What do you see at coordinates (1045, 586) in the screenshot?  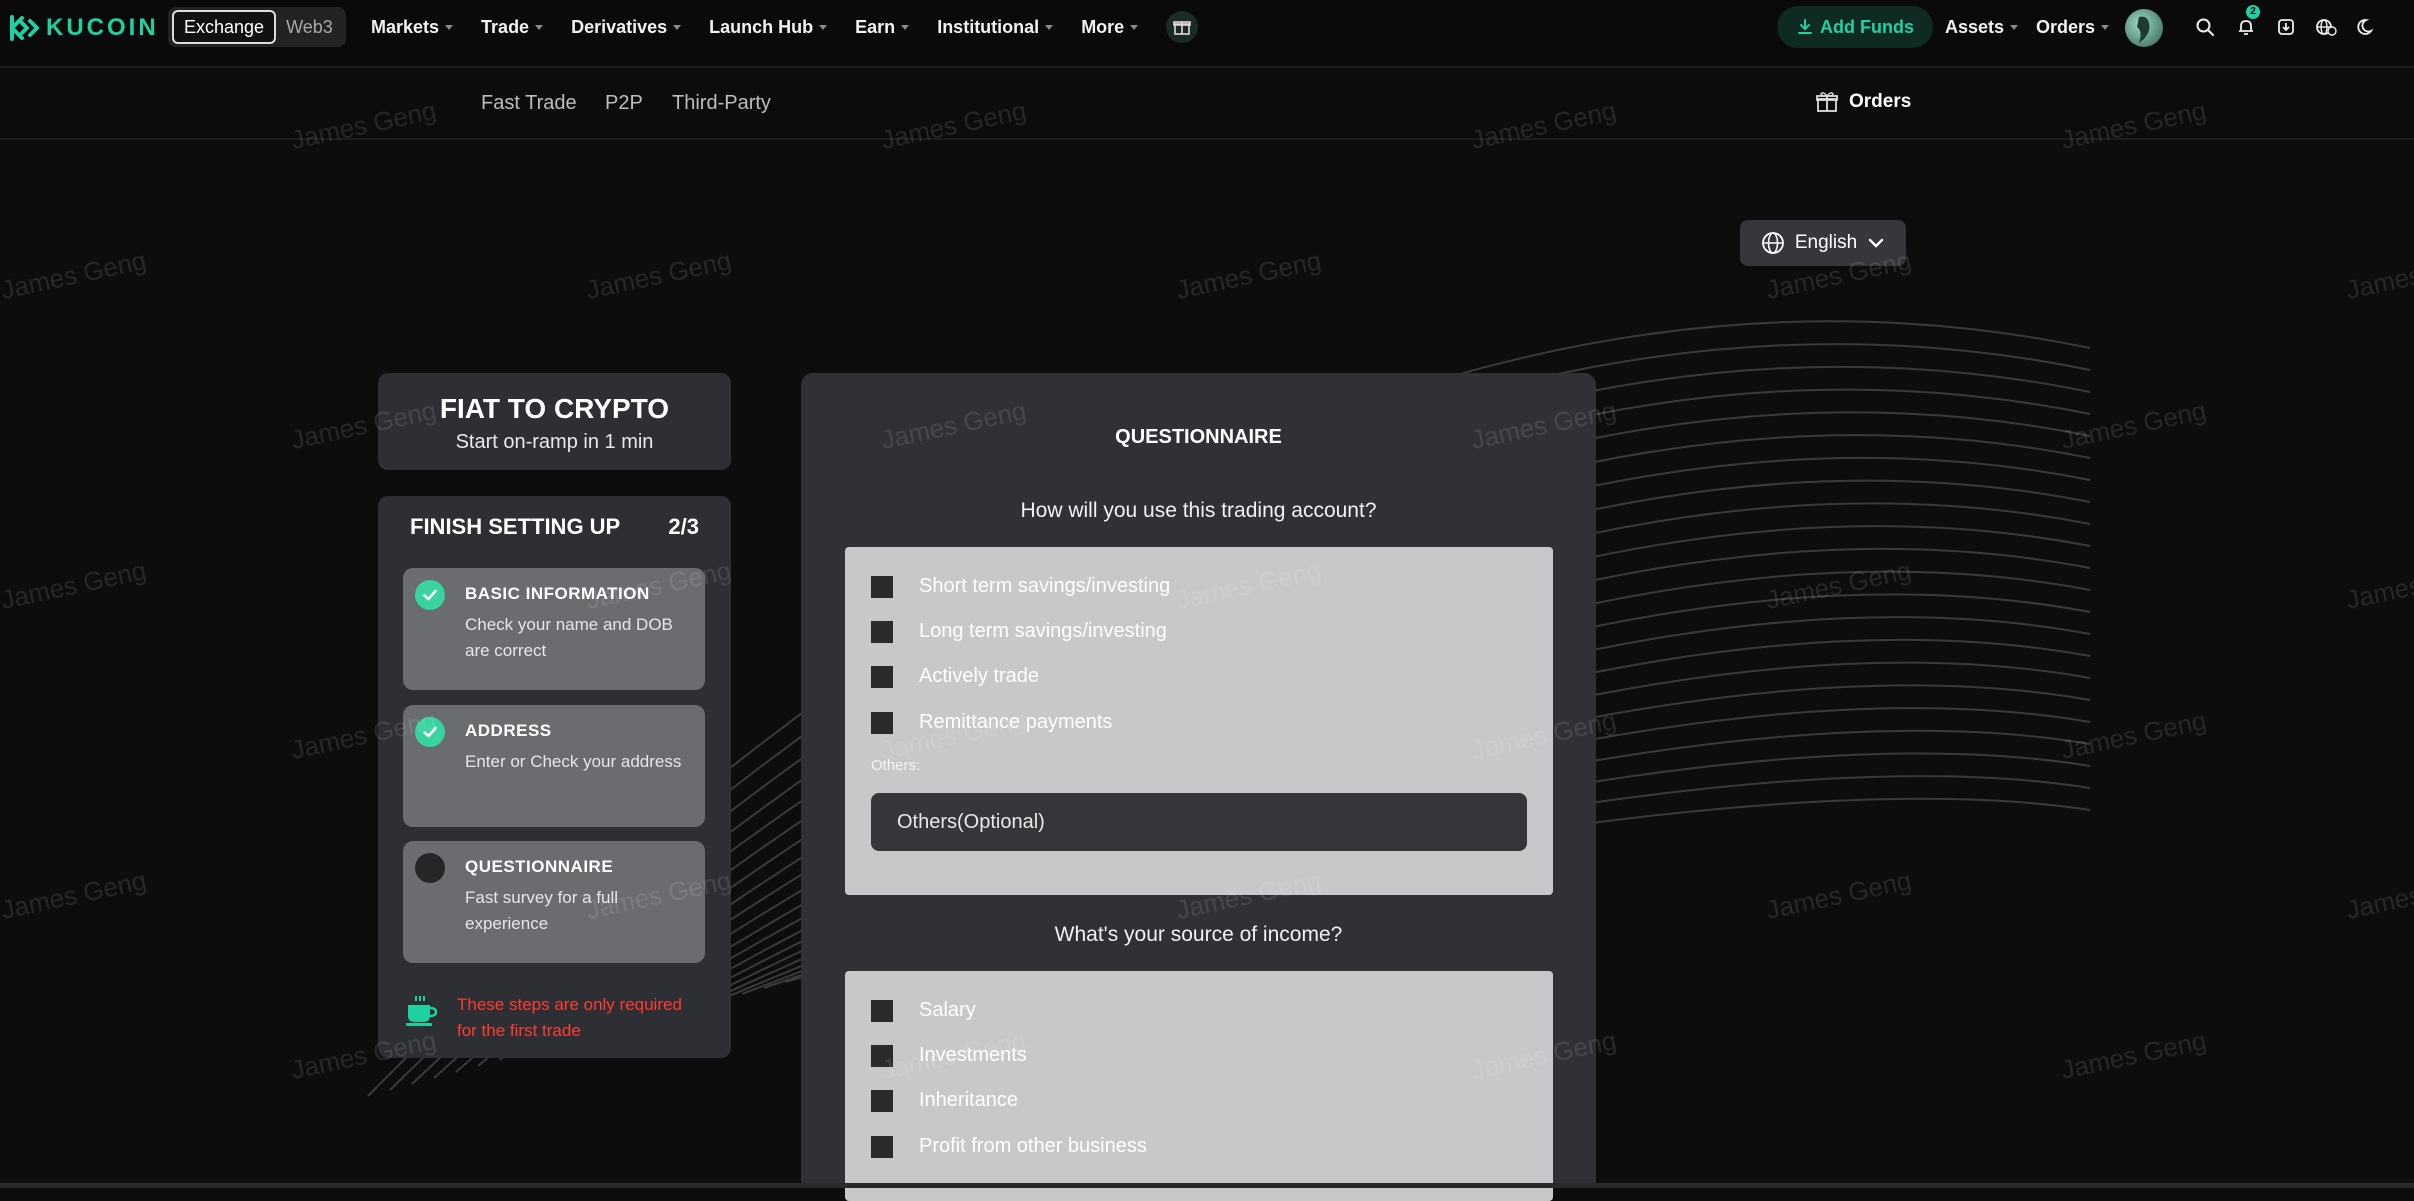 I see `option-label: Short term savings/investing` at bounding box center [1045, 586].